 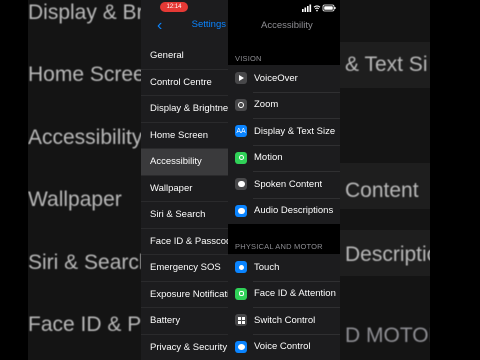 What do you see at coordinates (164, 26) in the screenshot?
I see `back-chevron-icon: ‹` at bounding box center [164, 26].